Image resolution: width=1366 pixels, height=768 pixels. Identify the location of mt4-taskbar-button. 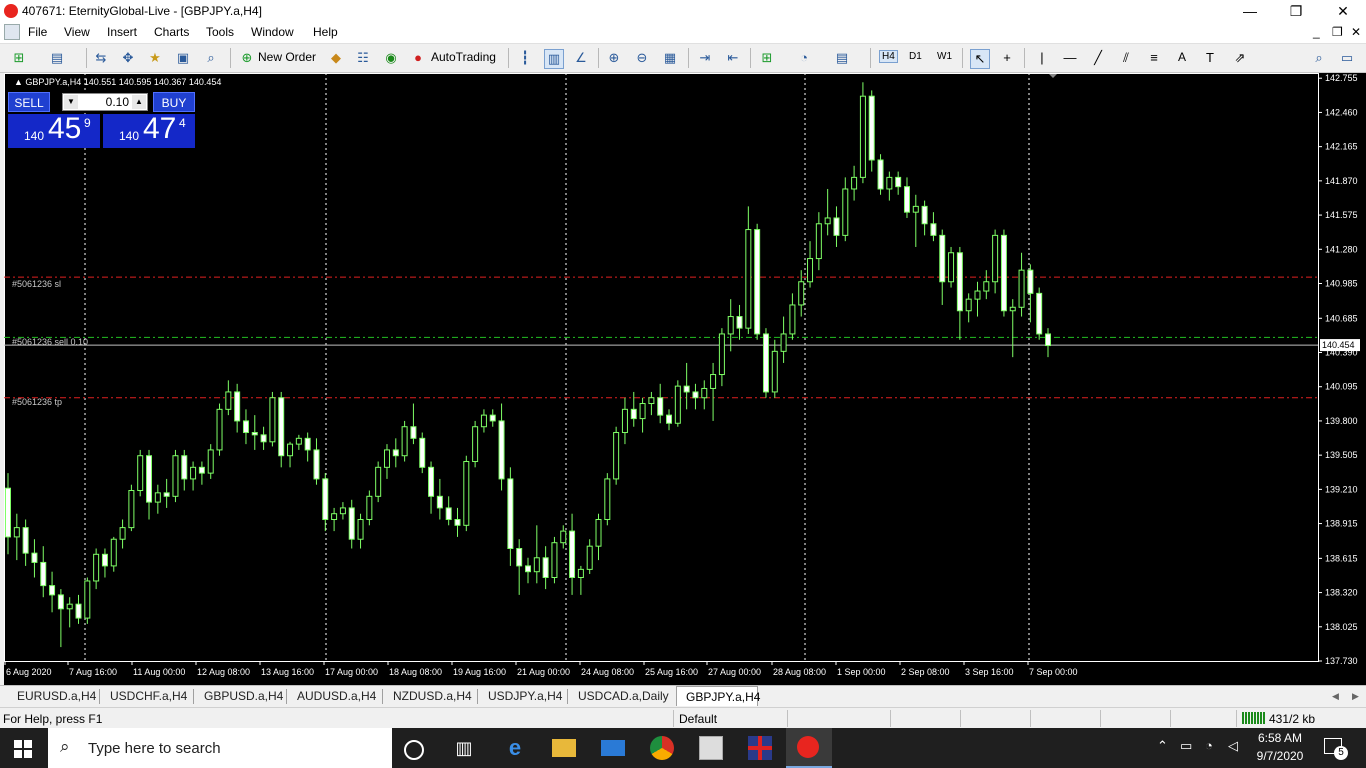
(809, 748).